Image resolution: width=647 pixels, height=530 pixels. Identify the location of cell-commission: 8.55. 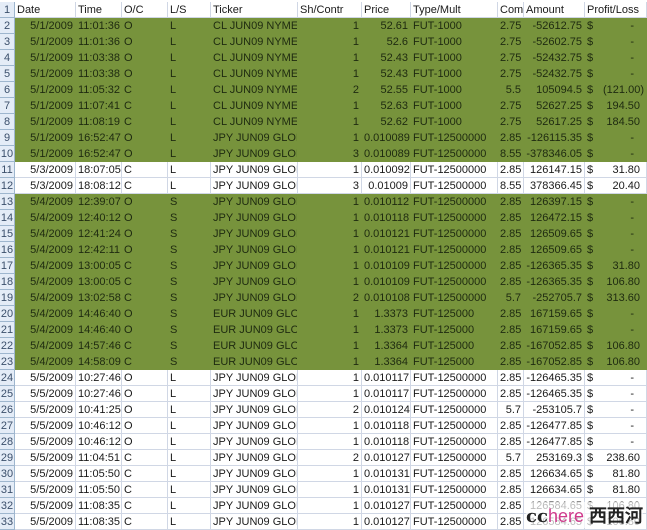
(511, 154).